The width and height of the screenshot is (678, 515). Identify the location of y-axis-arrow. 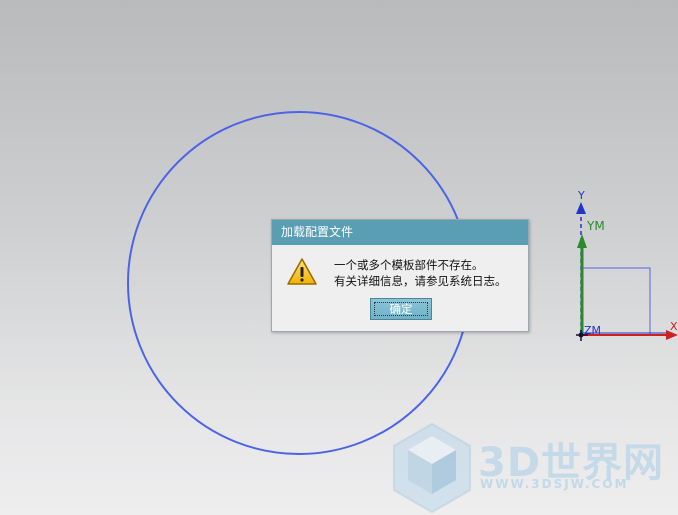
(581, 208).